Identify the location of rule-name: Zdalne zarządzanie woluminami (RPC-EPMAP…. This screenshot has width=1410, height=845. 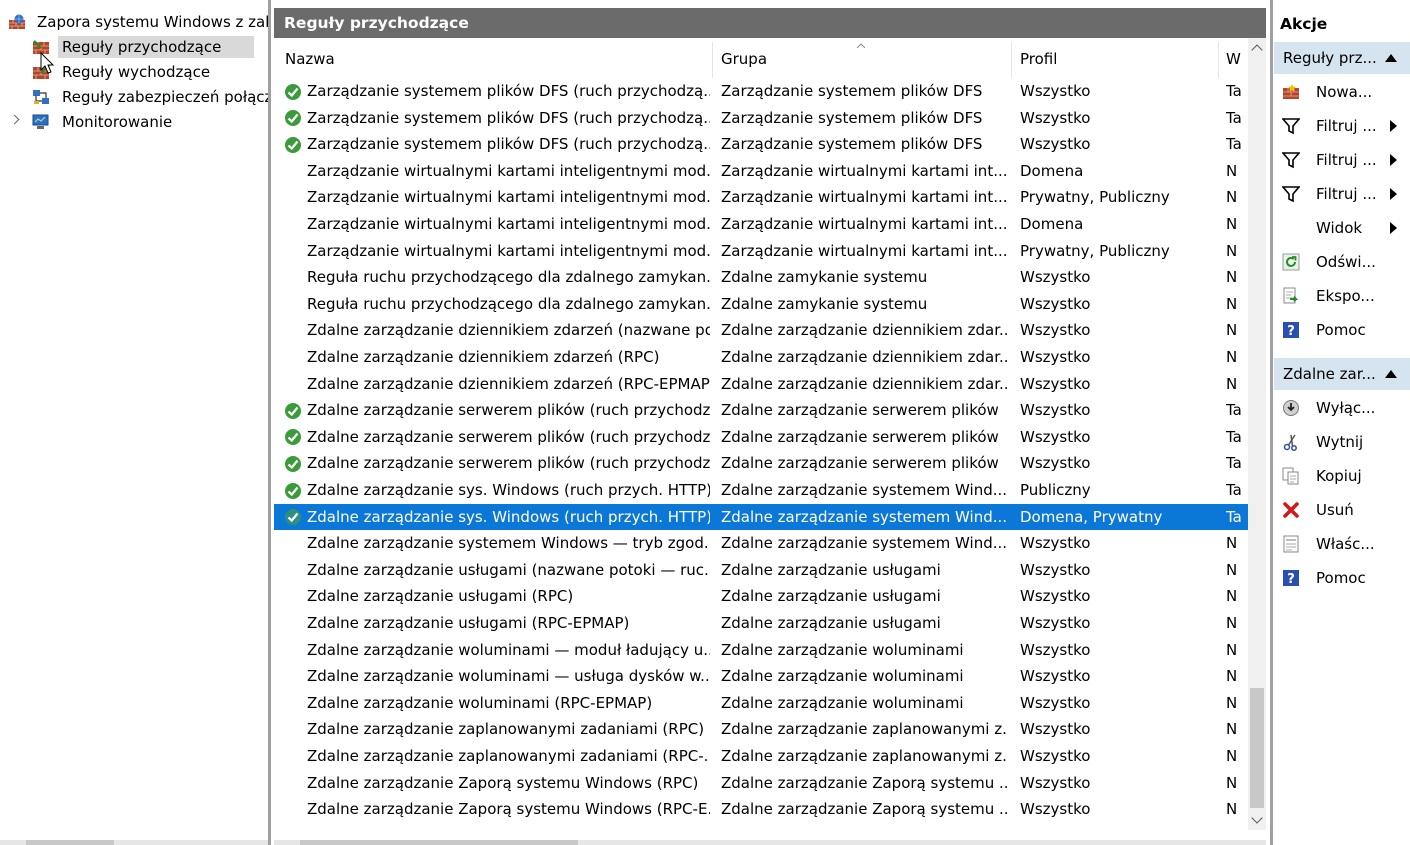
(480, 702).